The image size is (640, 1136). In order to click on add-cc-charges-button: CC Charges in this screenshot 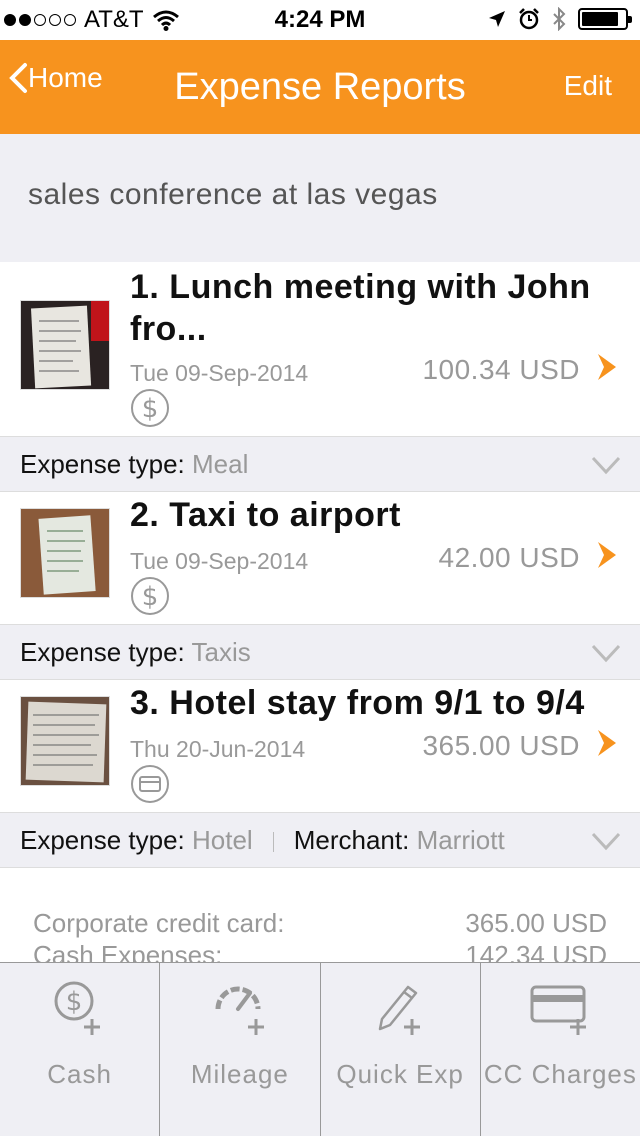, I will do `click(560, 1049)`.